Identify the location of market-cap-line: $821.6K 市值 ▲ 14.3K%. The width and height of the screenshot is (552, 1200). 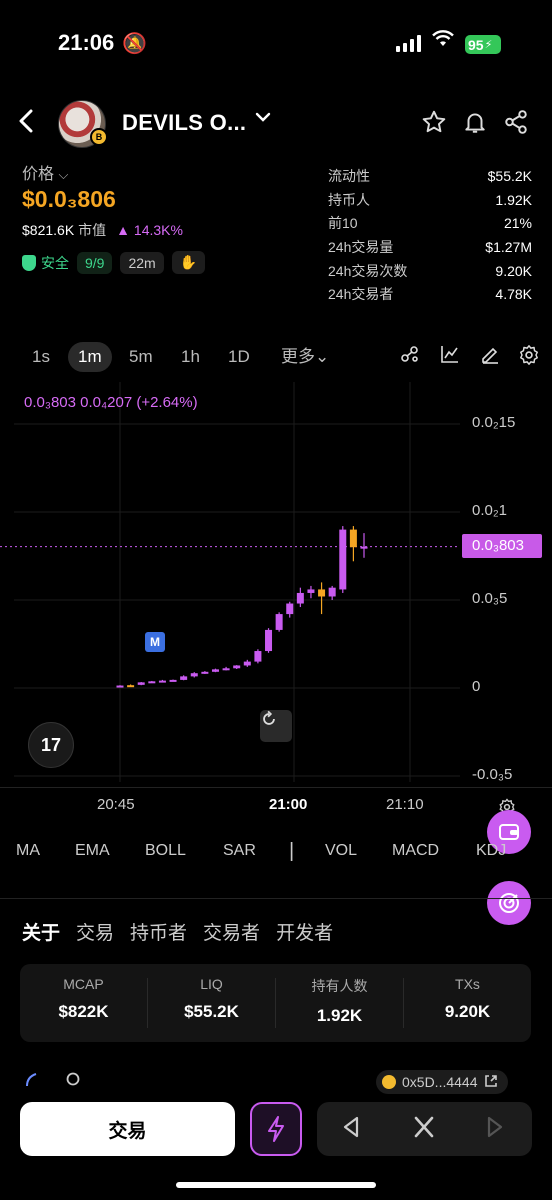
(102, 230).